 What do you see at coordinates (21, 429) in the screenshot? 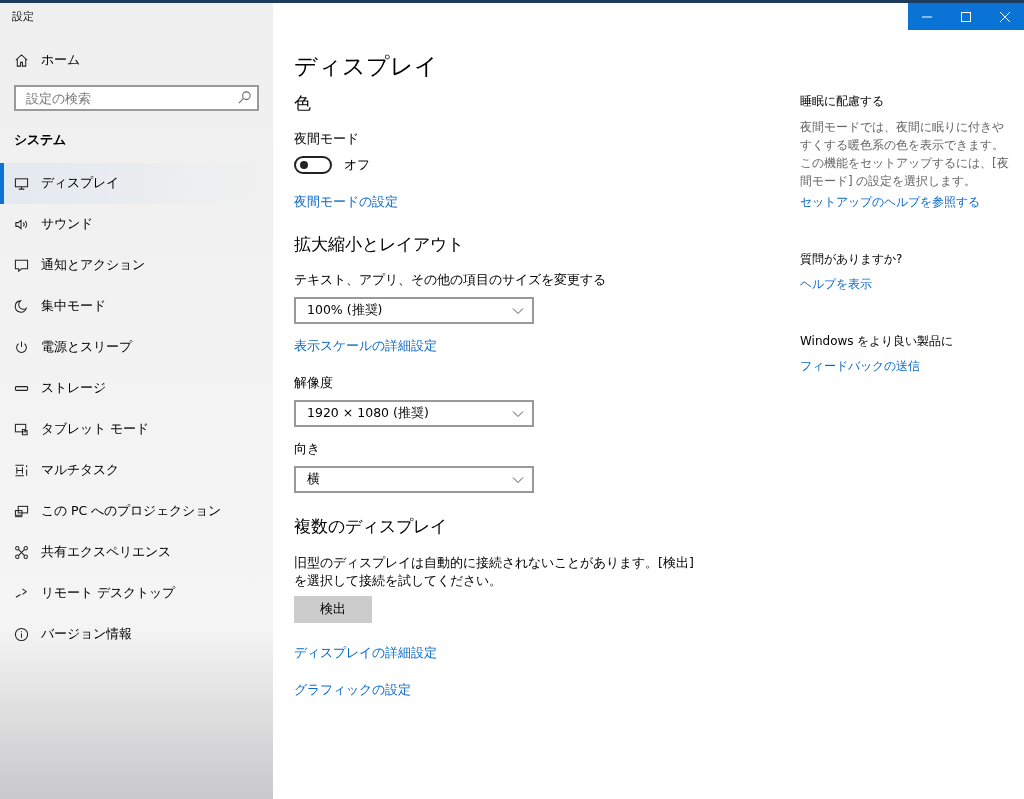
I see `tablet-icon` at bounding box center [21, 429].